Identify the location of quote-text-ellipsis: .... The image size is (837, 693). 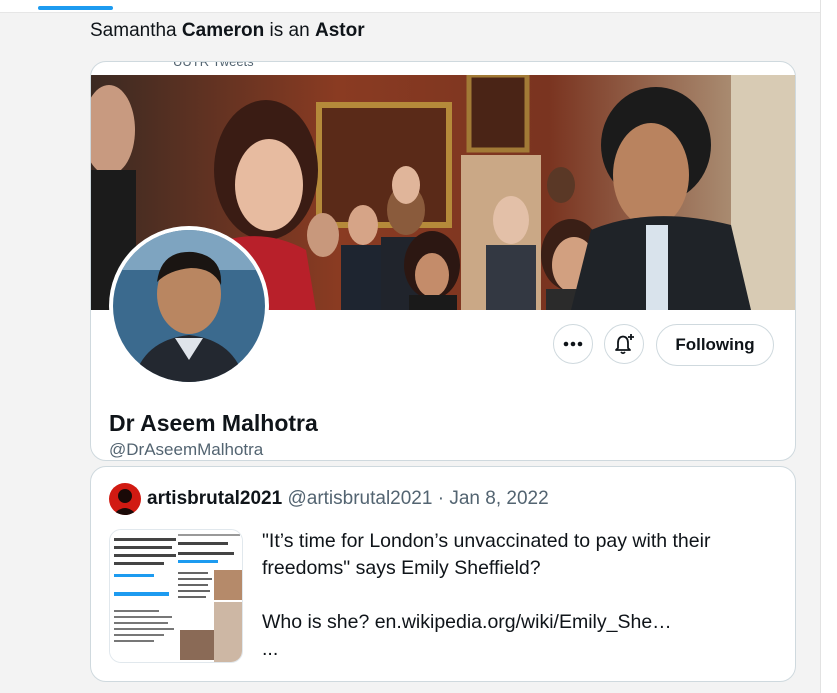
(270, 649).